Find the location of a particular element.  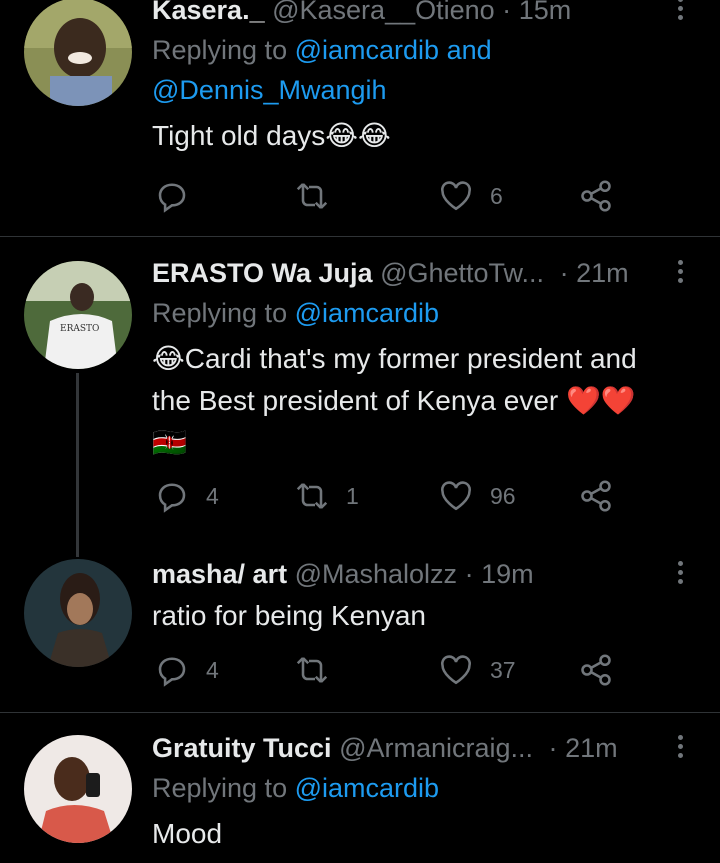

thread-line is located at coordinates (77, 465).